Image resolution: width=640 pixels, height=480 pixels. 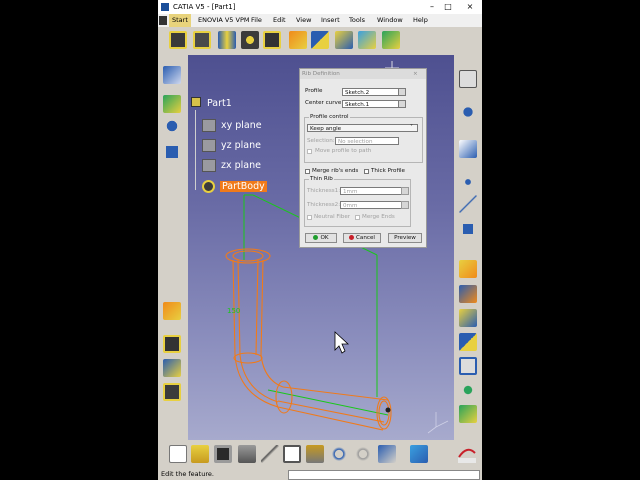 What do you see at coordinates (315, 454) in the screenshot?
I see `paste-icon` at bounding box center [315, 454].